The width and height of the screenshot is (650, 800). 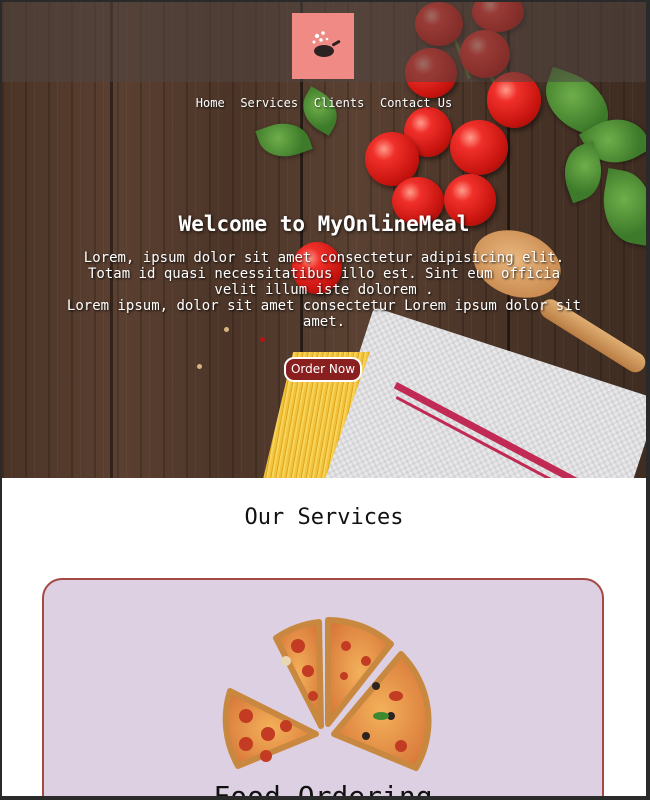 I want to click on service-card-title: Food Ordering, so click(x=323, y=788).